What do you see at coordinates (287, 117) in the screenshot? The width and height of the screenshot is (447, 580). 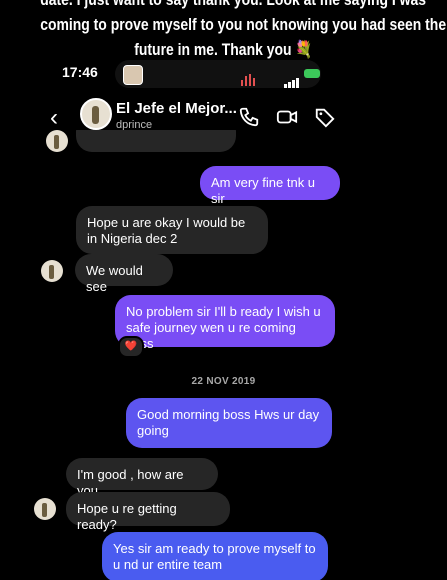 I see `video-icon` at bounding box center [287, 117].